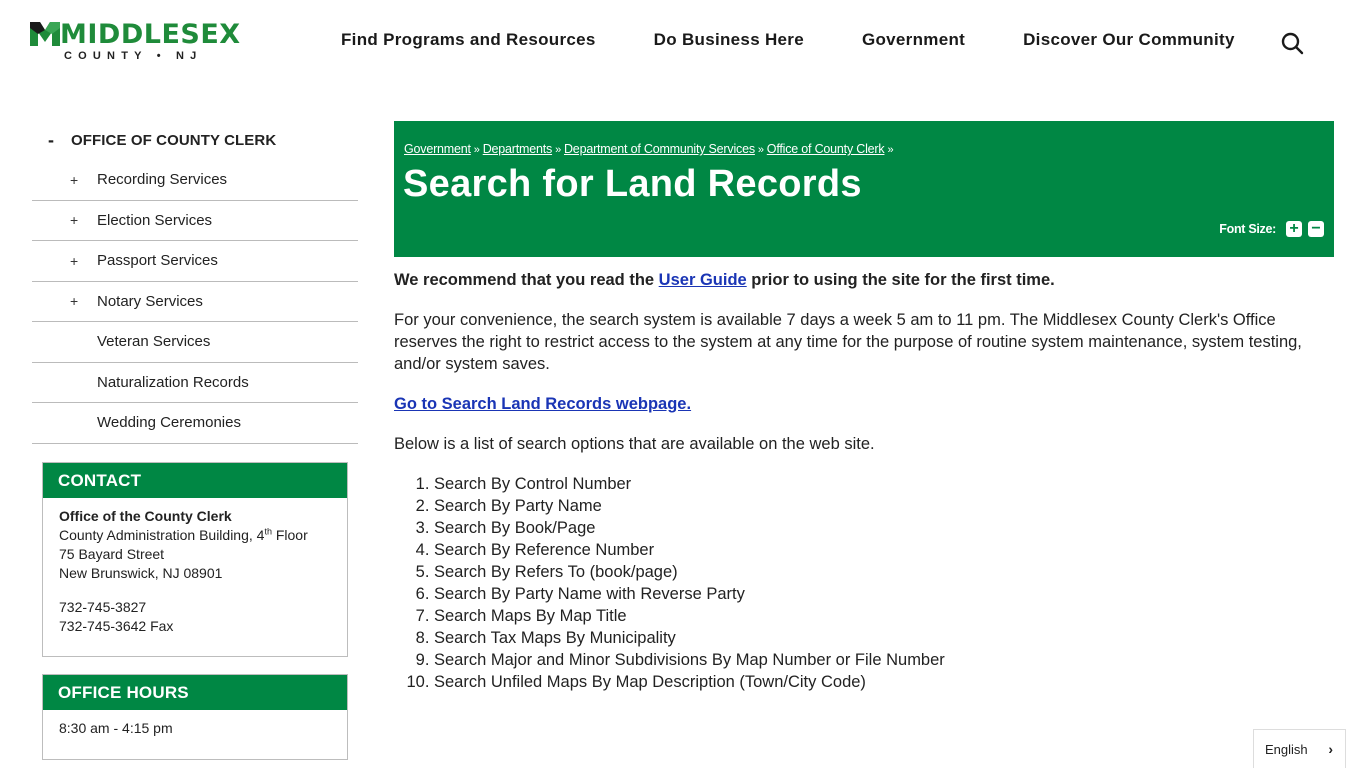  Describe the element at coordinates (268, 531) in the screenshot. I see `building-sup: th` at that location.